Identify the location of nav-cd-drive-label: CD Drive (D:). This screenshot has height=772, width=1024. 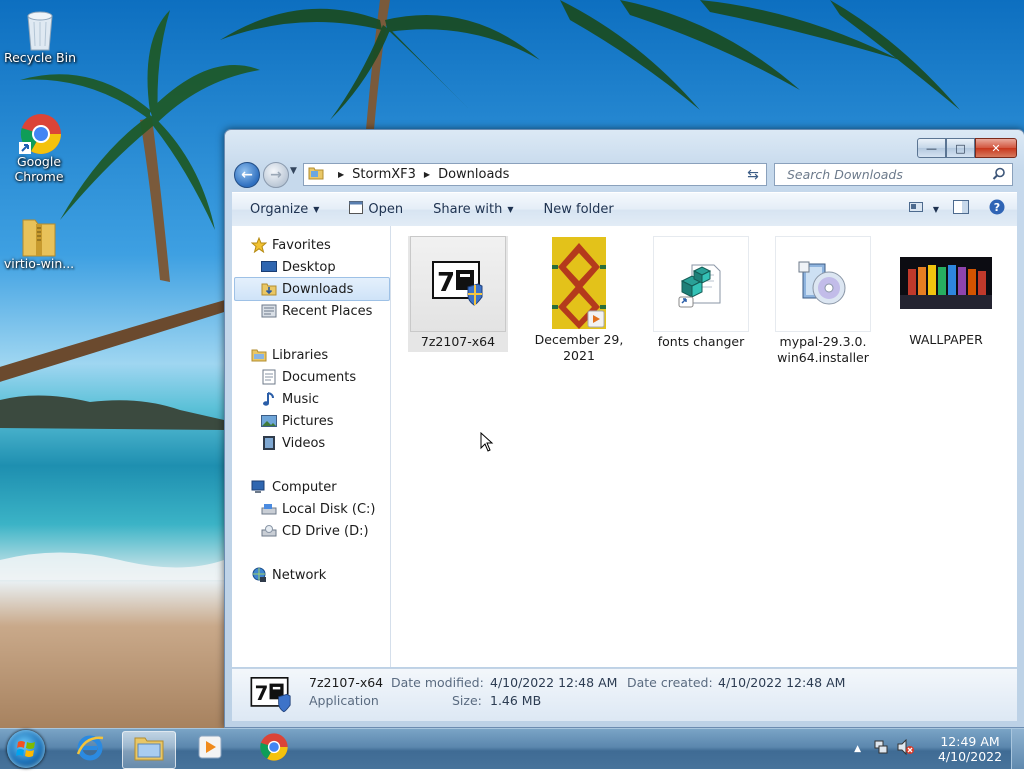
(325, 531).